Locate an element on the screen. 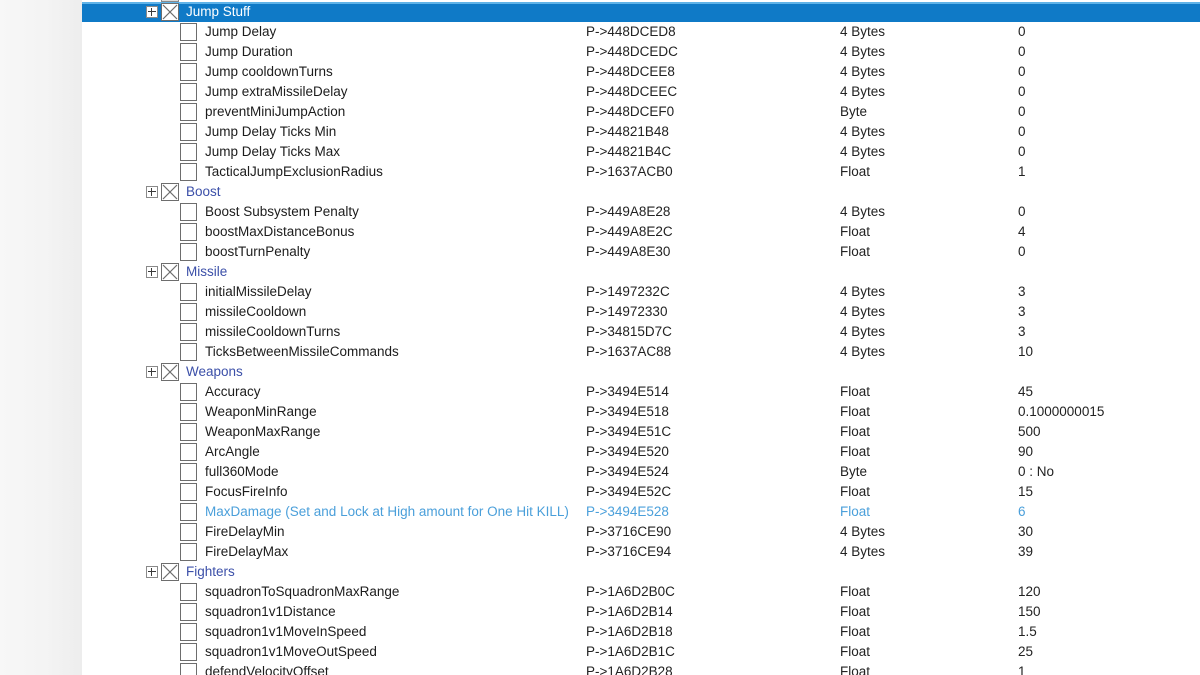  table-row: boostTurnPenalty P->449A8E30 Float 0 is located at coordinates (641, 252).